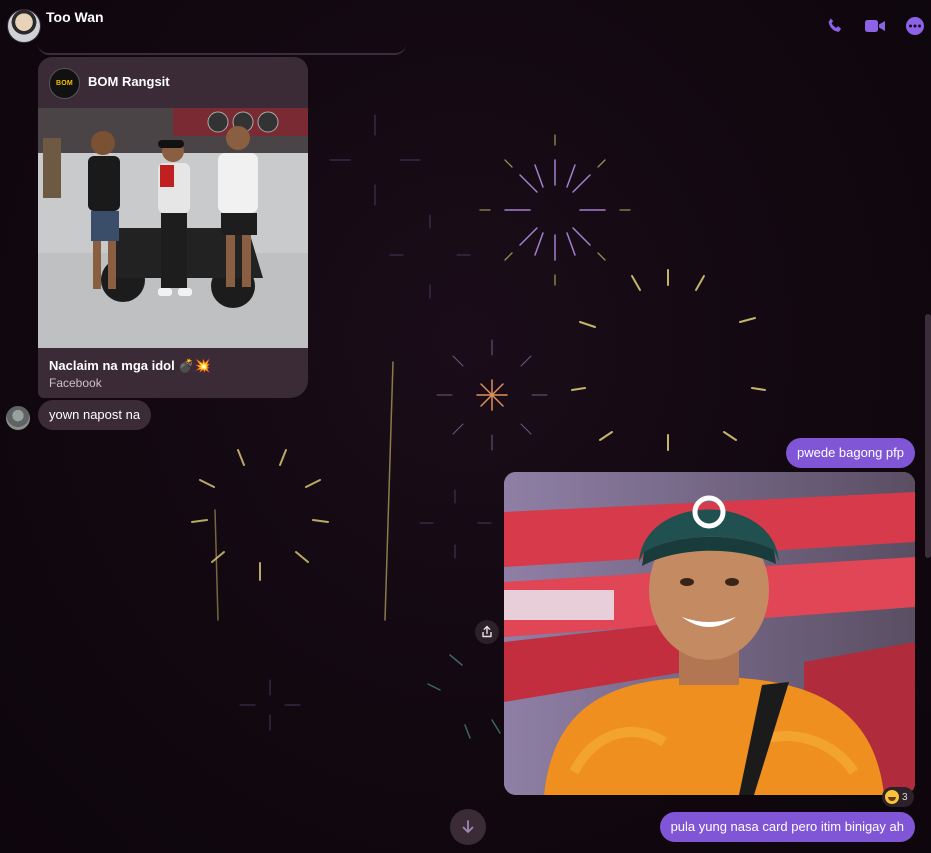 The width and height of the screenshot is (931, 853). I want to click on shared-post-header: BOM BOM Rangsit, so click(173, 82).